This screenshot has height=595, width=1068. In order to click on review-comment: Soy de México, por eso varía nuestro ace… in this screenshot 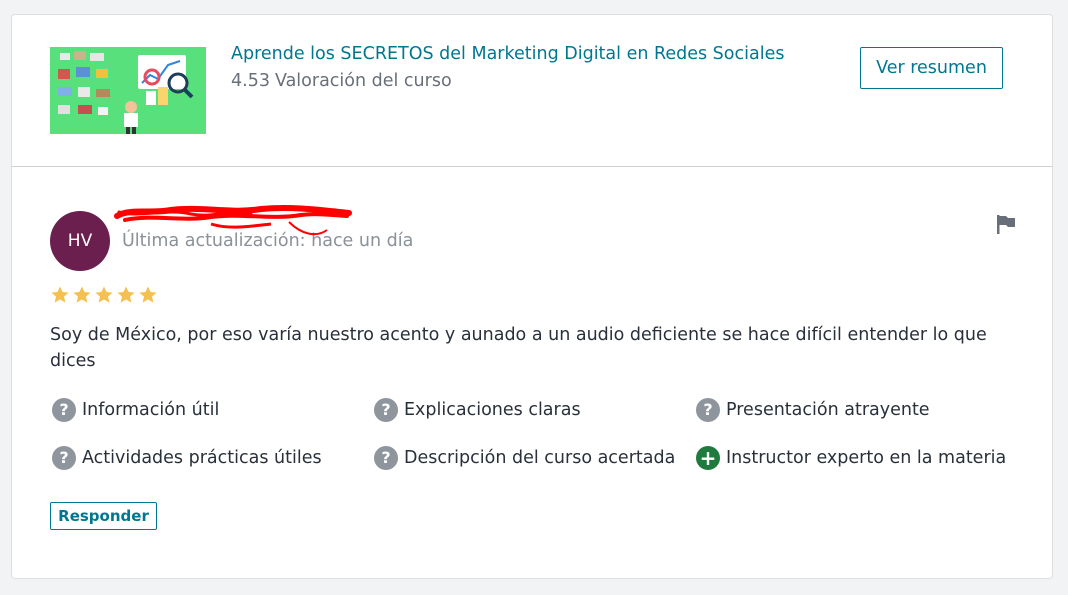, I will do `click(518, 348)`.